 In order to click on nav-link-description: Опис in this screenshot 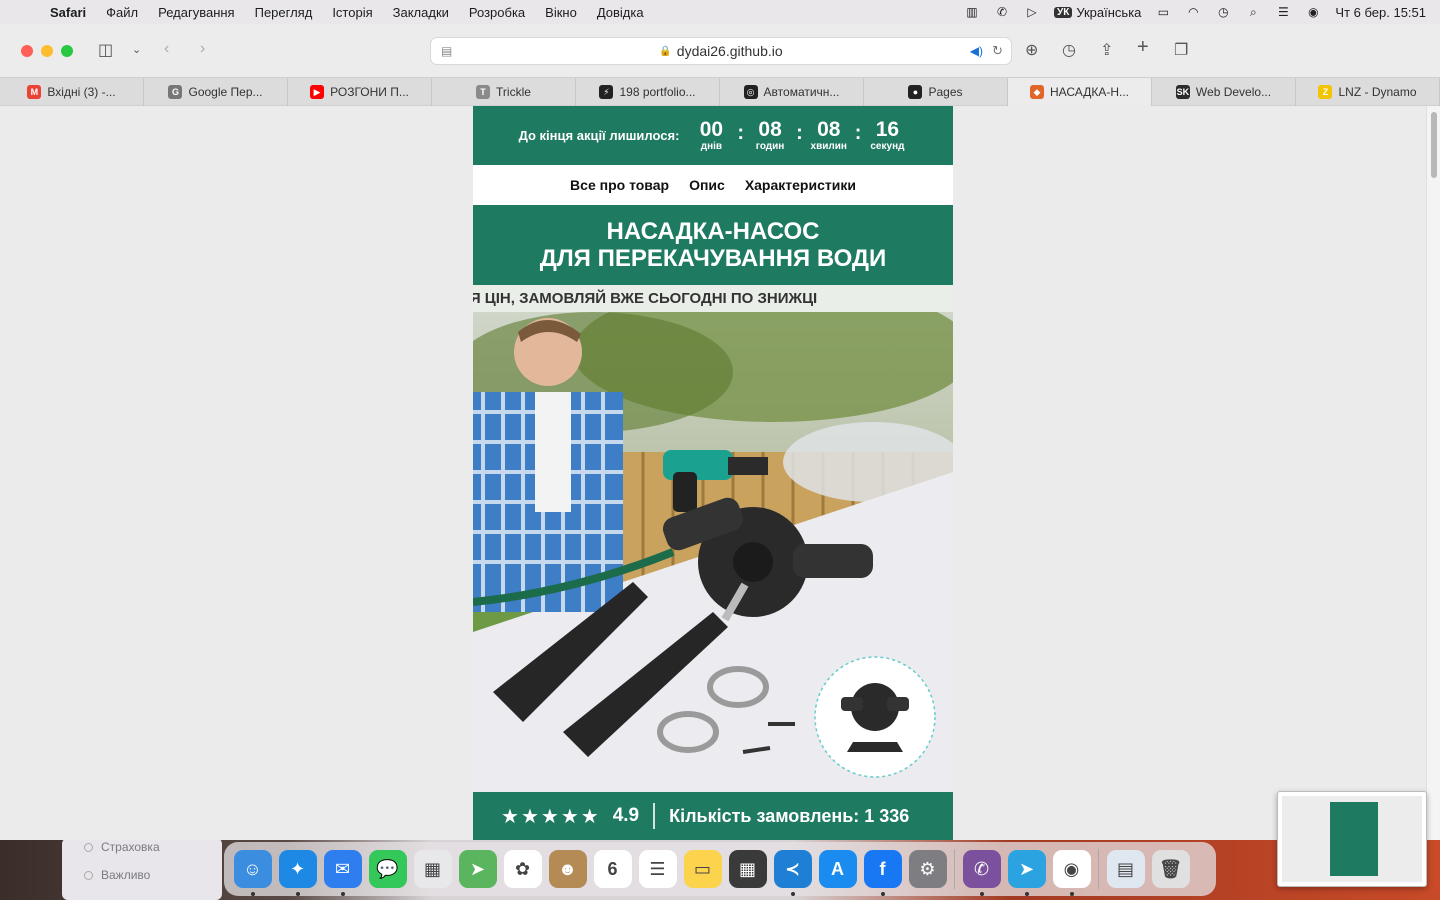, I will do `click(707, 185)`.